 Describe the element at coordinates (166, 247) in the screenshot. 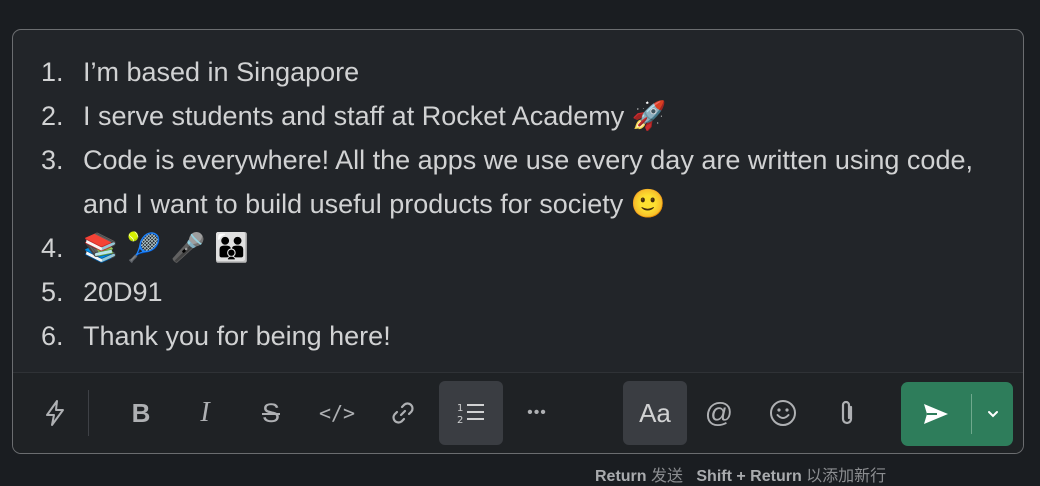

I see `hobbies-emoji: 📚 🎾 🎤 👨‍👨‍👦` at that location.